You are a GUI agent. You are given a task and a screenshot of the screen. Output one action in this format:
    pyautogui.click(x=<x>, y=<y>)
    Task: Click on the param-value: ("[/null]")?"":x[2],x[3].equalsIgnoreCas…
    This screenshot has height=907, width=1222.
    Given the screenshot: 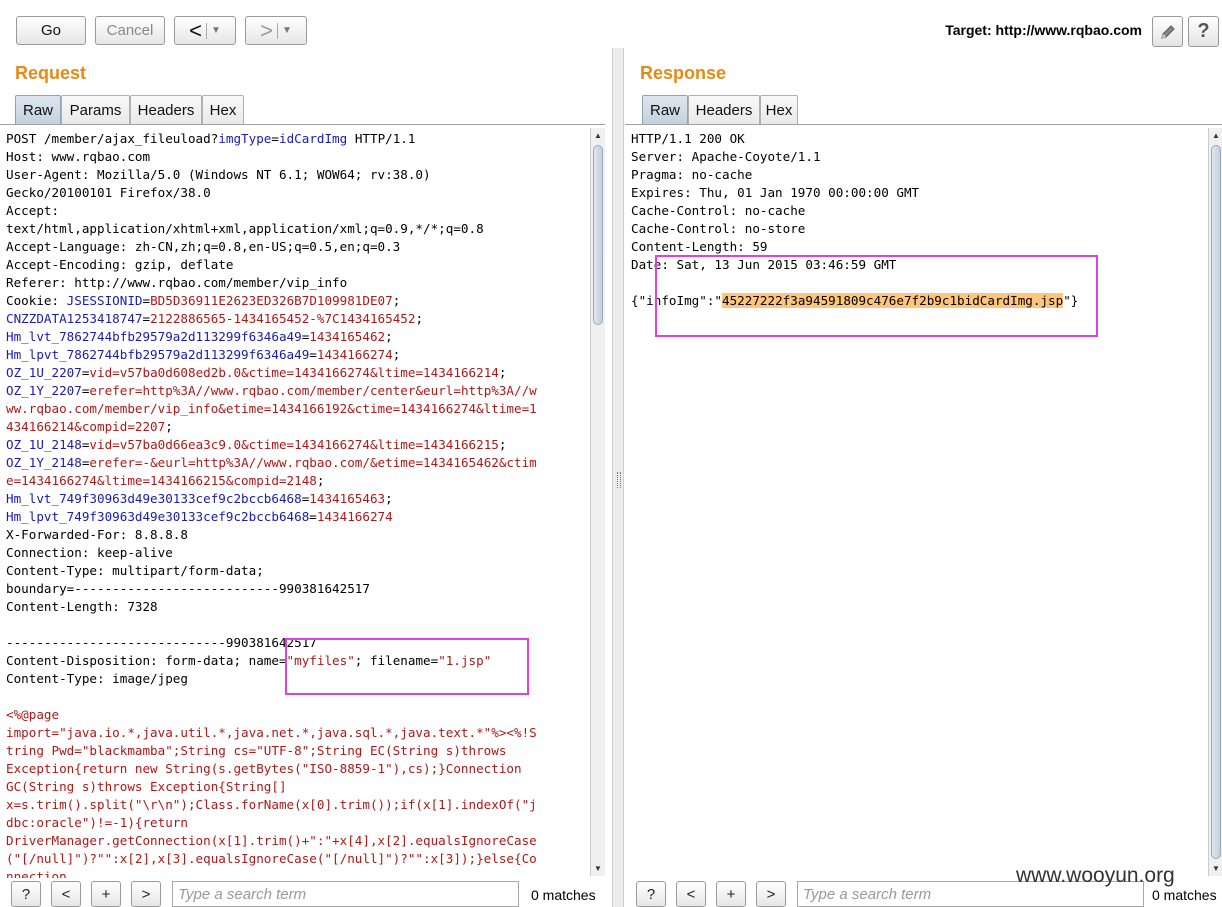 What is the action you would take?
    pyautogui.click(x=271, y=858)
    